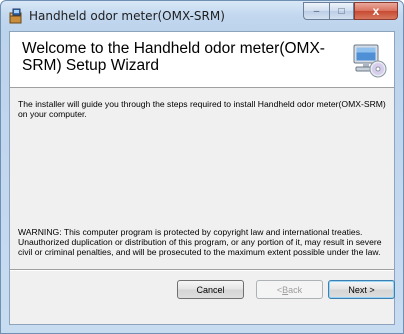 This screenshot has width=404, height=334. What do you see at coordinates (370, 61) in the screenshot?
I see `computer-cd-icon` at bounding box center [370, 61].